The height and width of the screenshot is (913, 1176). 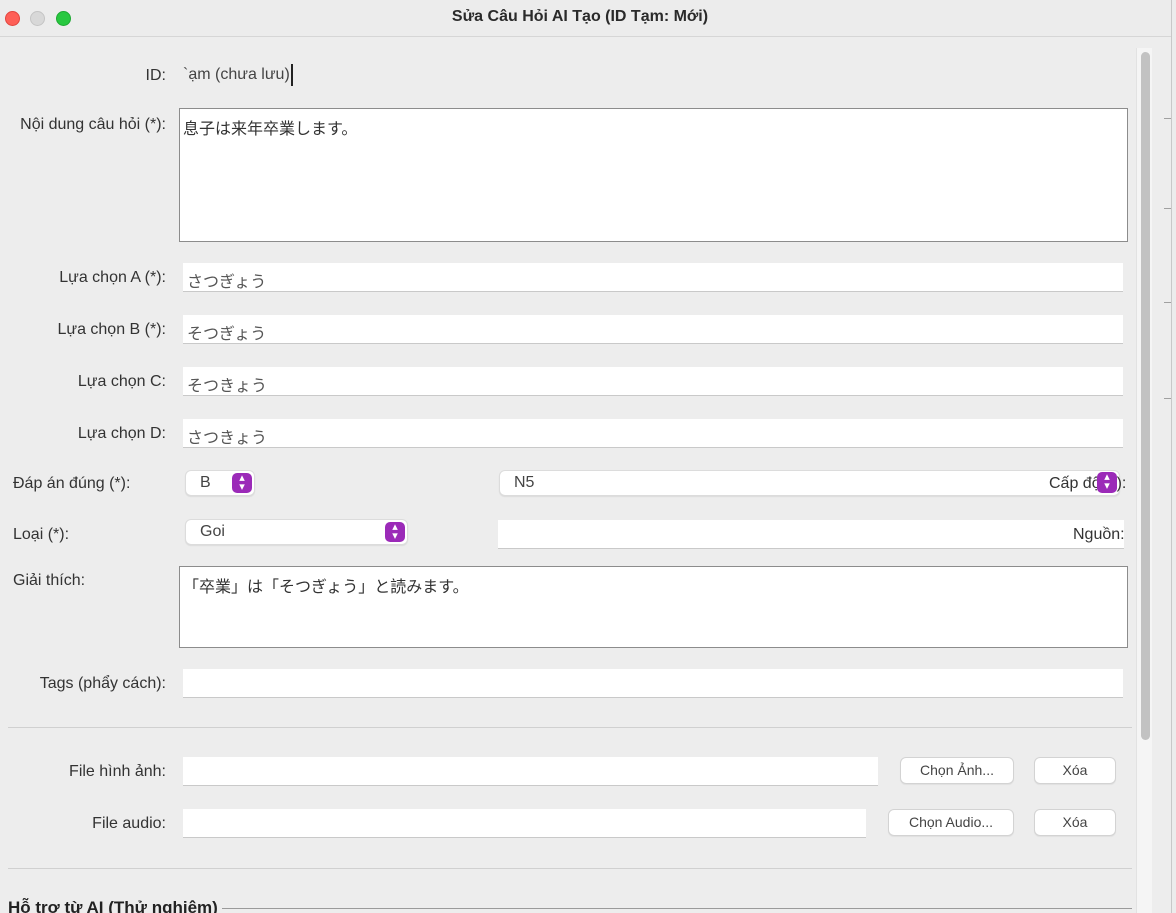 I want to click on vertical-scrollbar, so click(x=1144, y=480).